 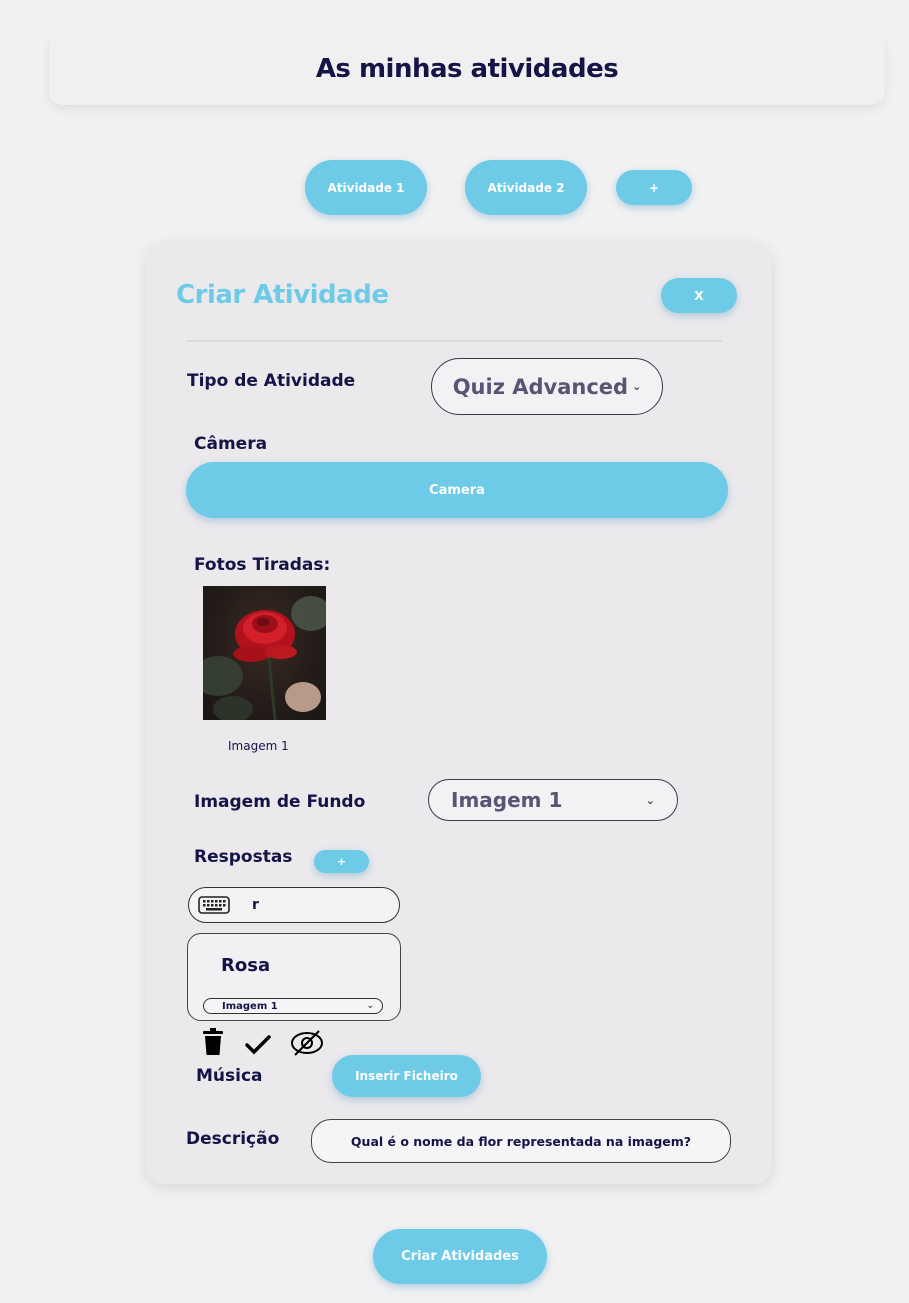 I want to click on panel-title: Criar Atividade, so click(x=282, y=295).